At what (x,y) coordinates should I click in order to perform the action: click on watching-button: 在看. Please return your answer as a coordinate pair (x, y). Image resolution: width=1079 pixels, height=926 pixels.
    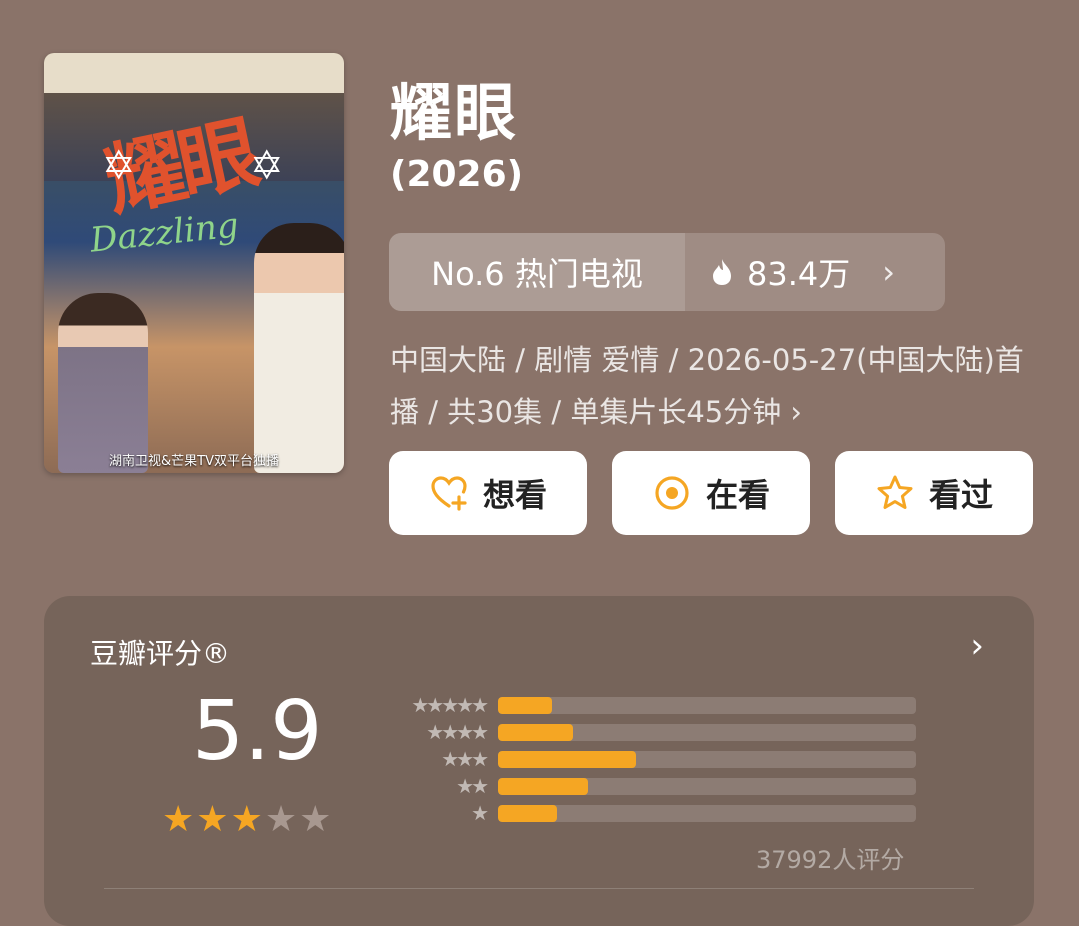
    Looking at the image, I should click on (711, 493).